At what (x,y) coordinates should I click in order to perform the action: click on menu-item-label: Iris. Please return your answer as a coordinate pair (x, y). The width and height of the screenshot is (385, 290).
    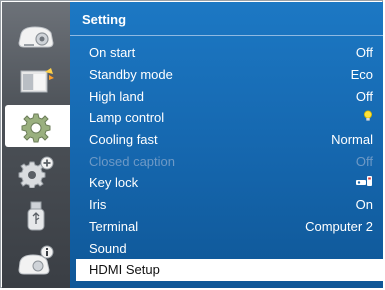
    Looking at the image, I should click on (98, 205).